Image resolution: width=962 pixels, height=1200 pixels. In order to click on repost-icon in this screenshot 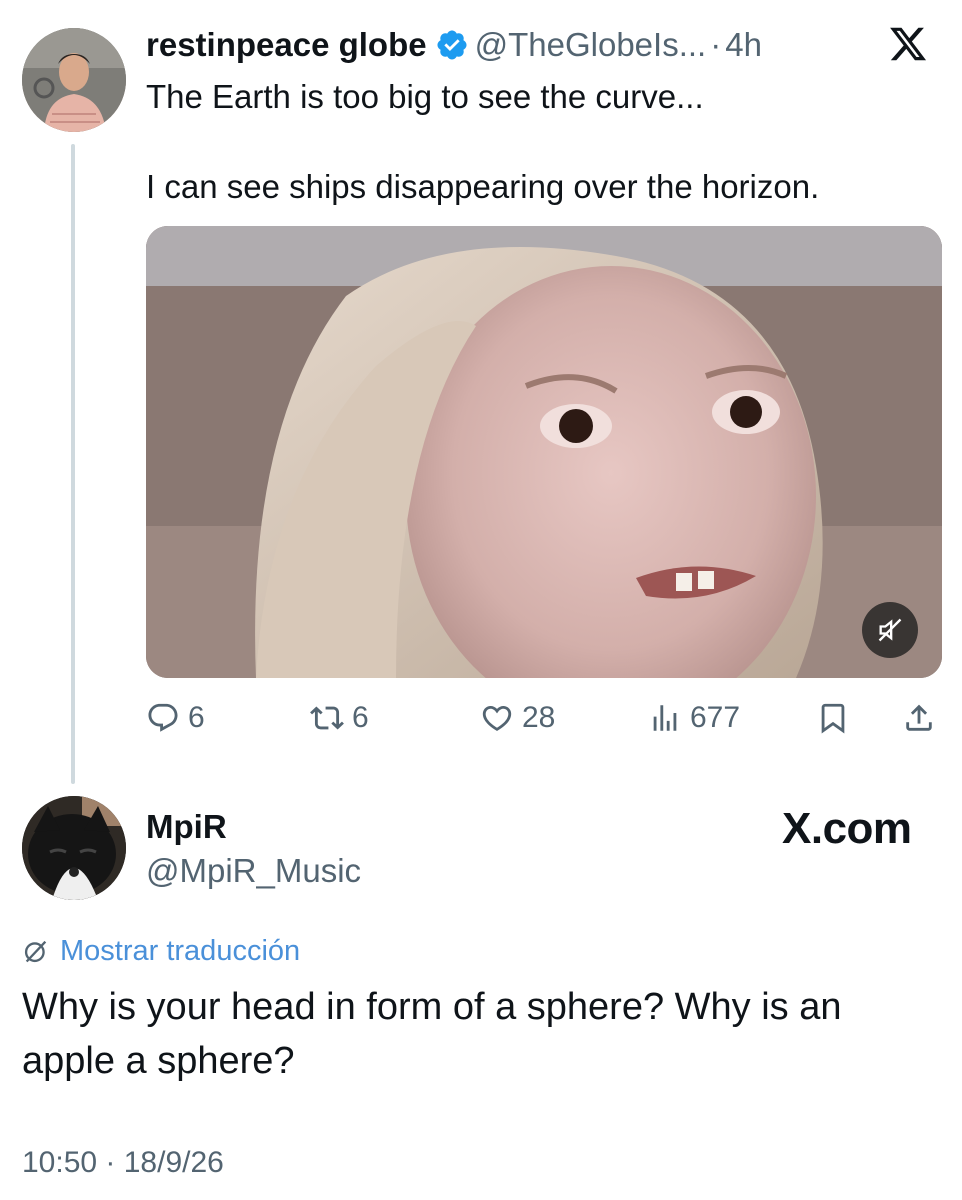, I will do `click(327, 718)`.